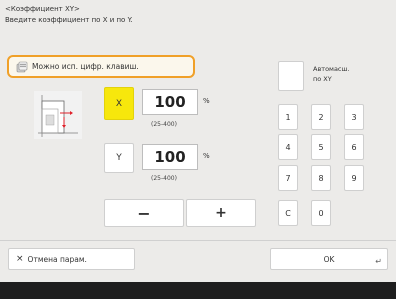  I want to click on ok-button: OK ↵, so click(329, 259).